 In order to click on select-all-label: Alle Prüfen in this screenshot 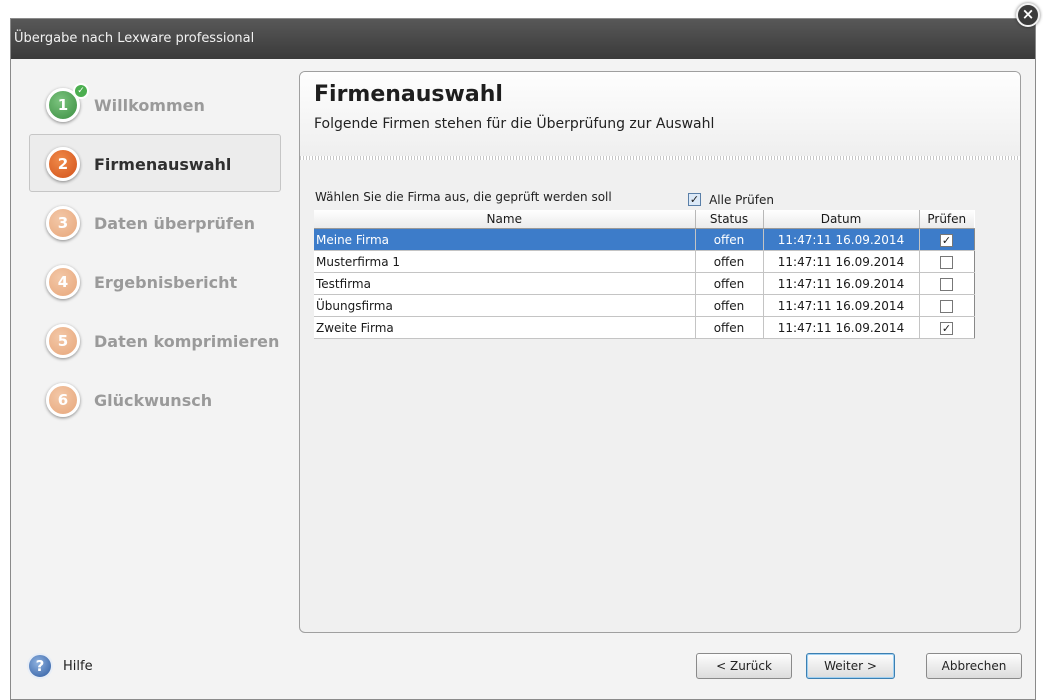, I will do `click(741, 199)`.